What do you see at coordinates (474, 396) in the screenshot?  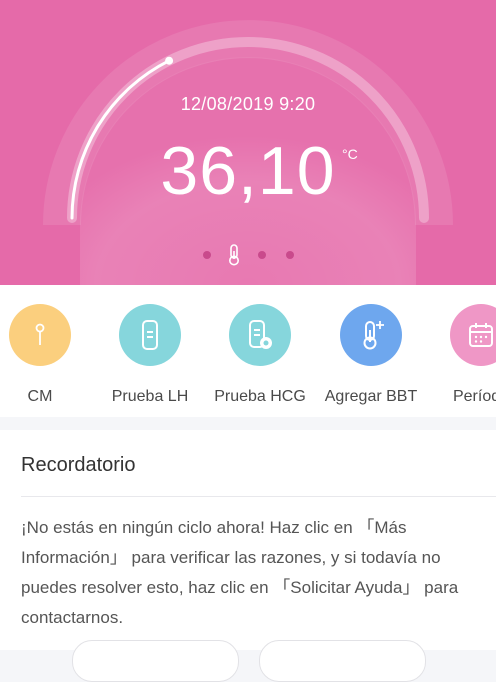 I see `action-label: Período` at bounding box center [474, 396].